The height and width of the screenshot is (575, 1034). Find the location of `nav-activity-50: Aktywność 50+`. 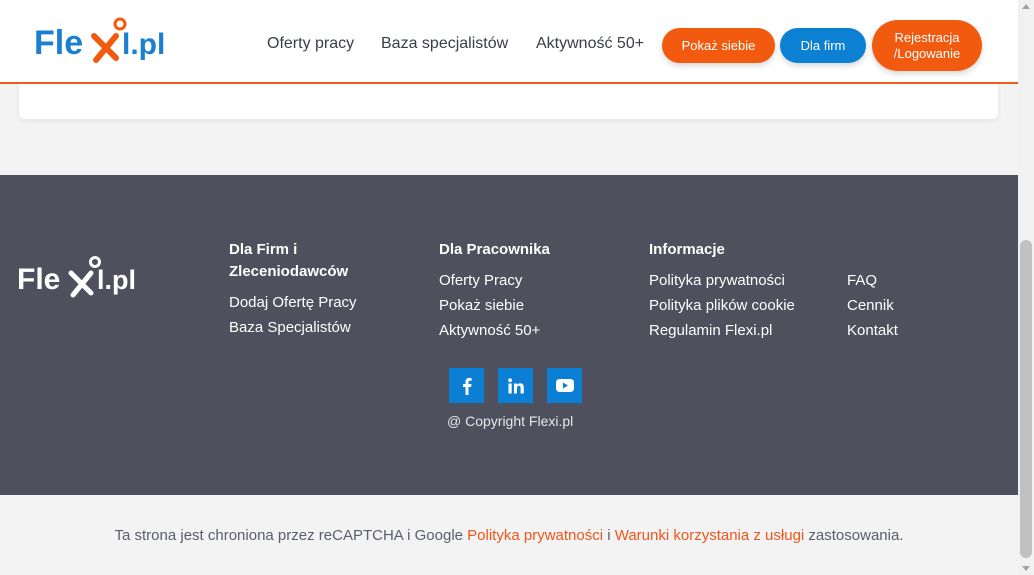

nav-activity-50: Aktywność 50+ is located at coordinates (590, 44).